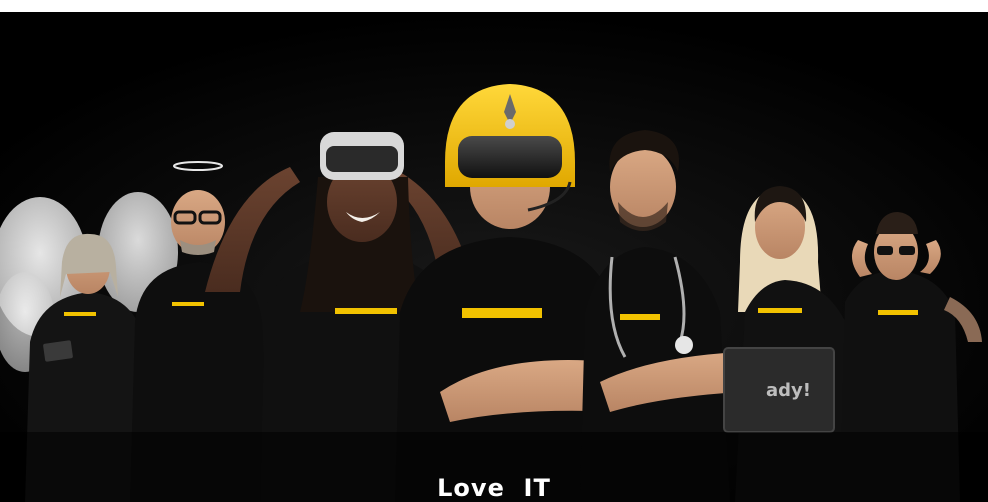 The width and height of the screenshot is (988, 502). What do you see at coordinates (494, 488) in the screenshot?
I see `headline: Love IT` at bounding box center [494, 488].